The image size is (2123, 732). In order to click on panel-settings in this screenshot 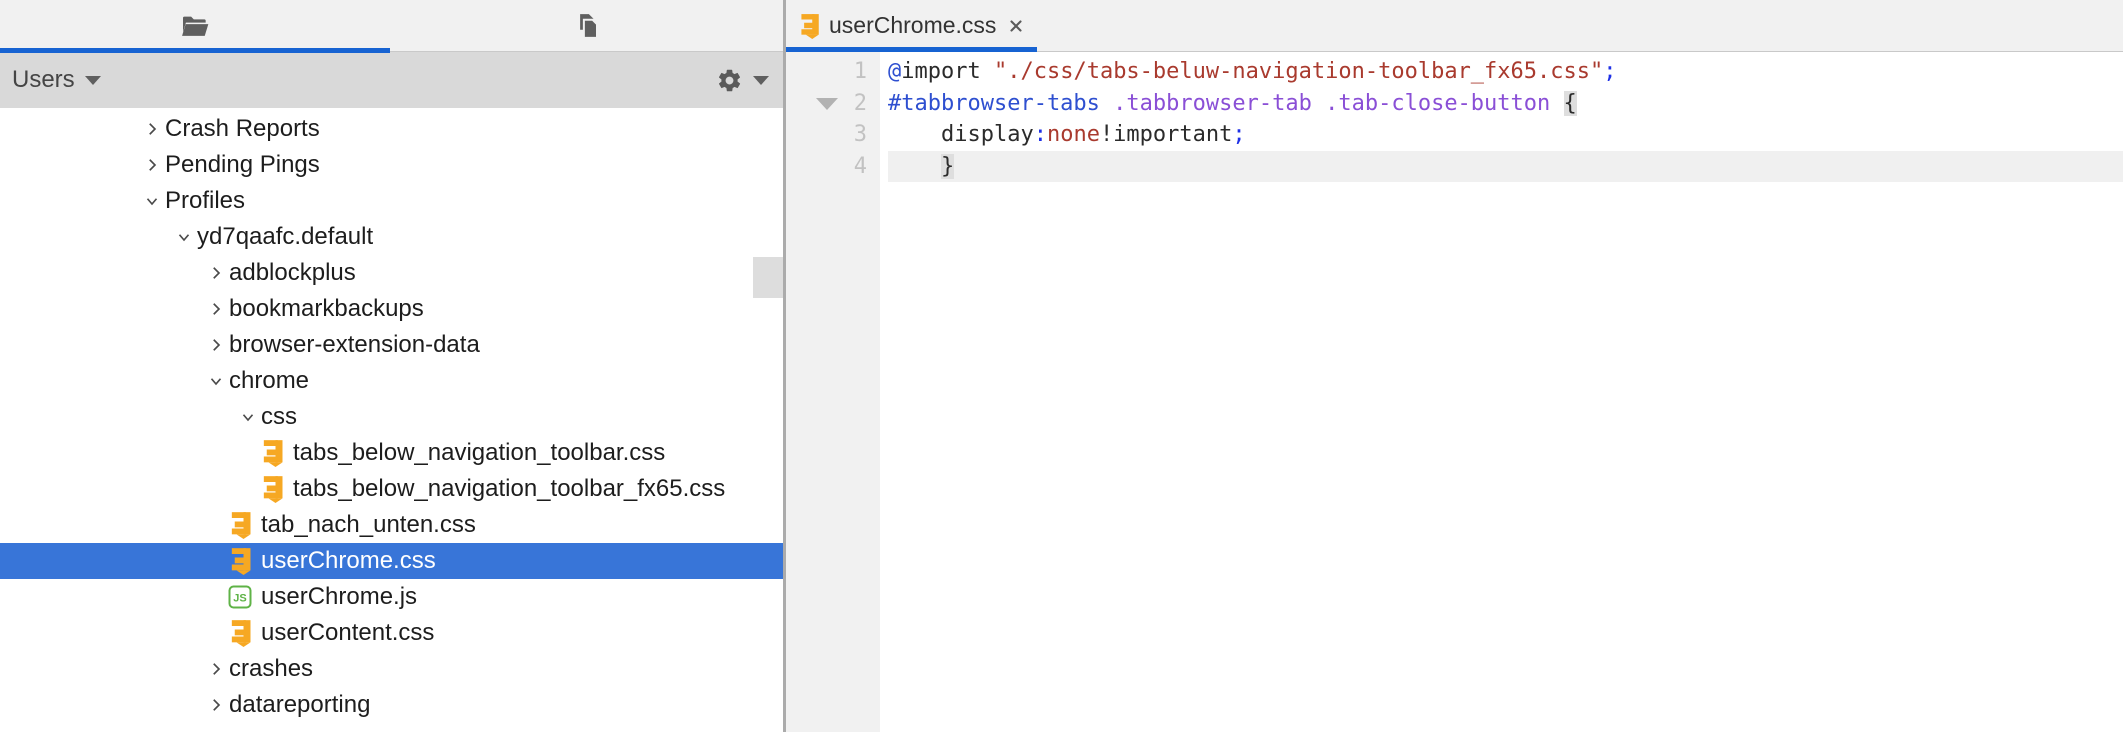, I will do `click(742, 80)`.